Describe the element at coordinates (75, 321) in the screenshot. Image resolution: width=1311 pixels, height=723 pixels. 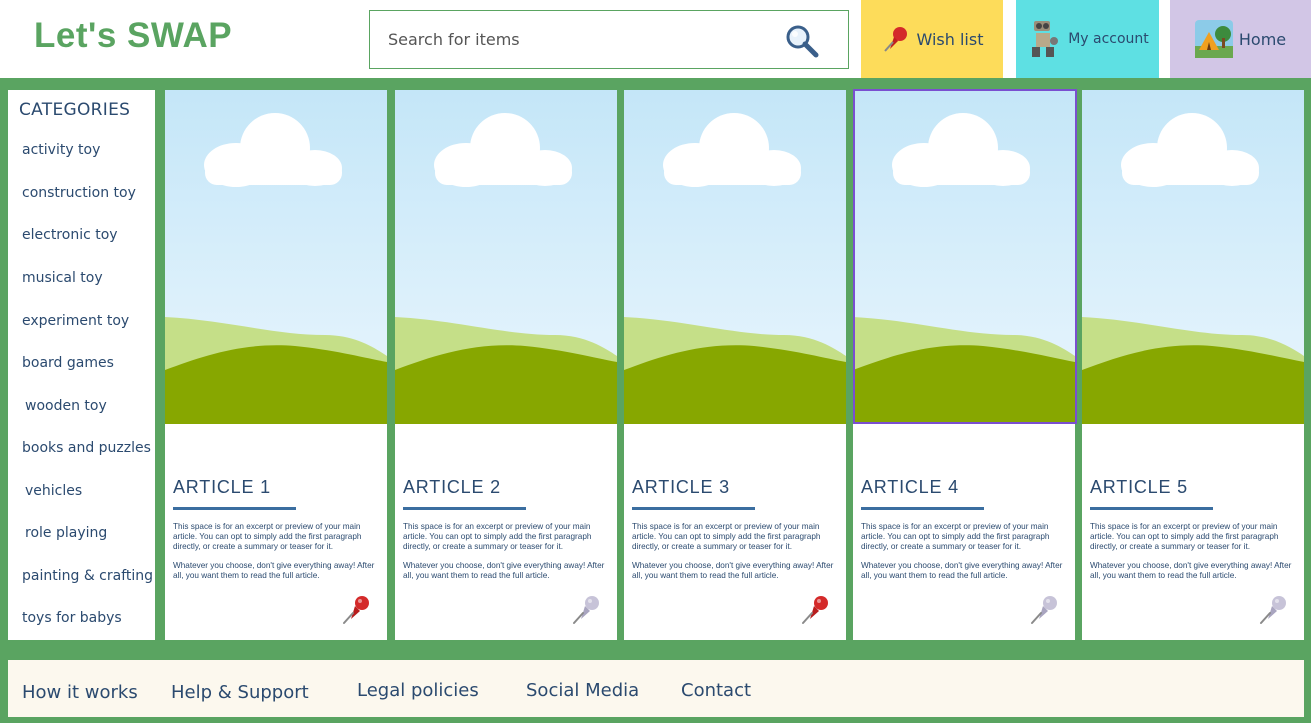
I see `category-item: experiment toy` at that location.